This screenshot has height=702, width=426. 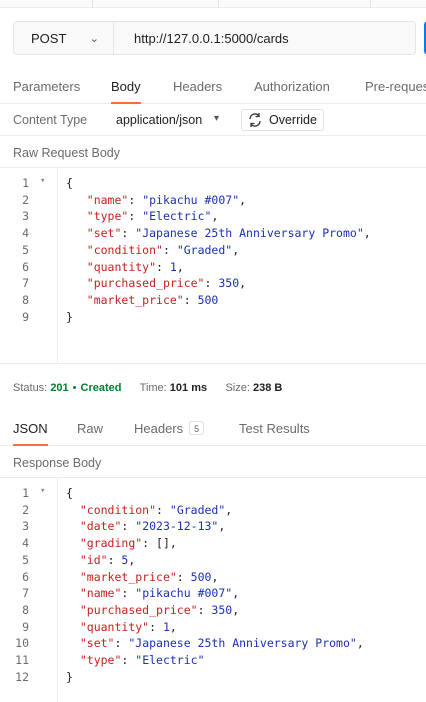 I want to click on line-number: 6, so click(x=25, y=576).